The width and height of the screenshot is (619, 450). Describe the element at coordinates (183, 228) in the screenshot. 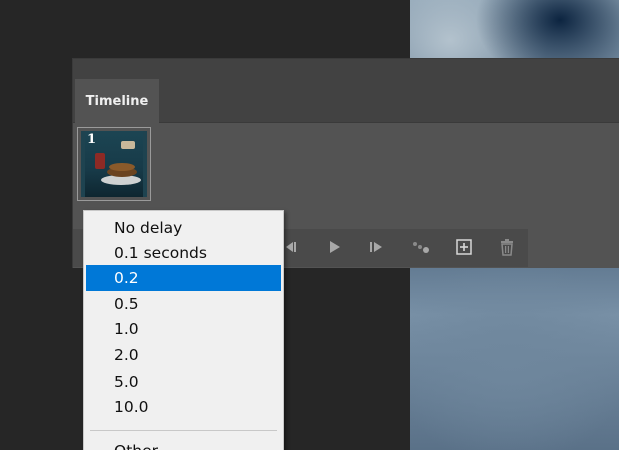

I see `menu-item-no-delay: No delay` at that location.